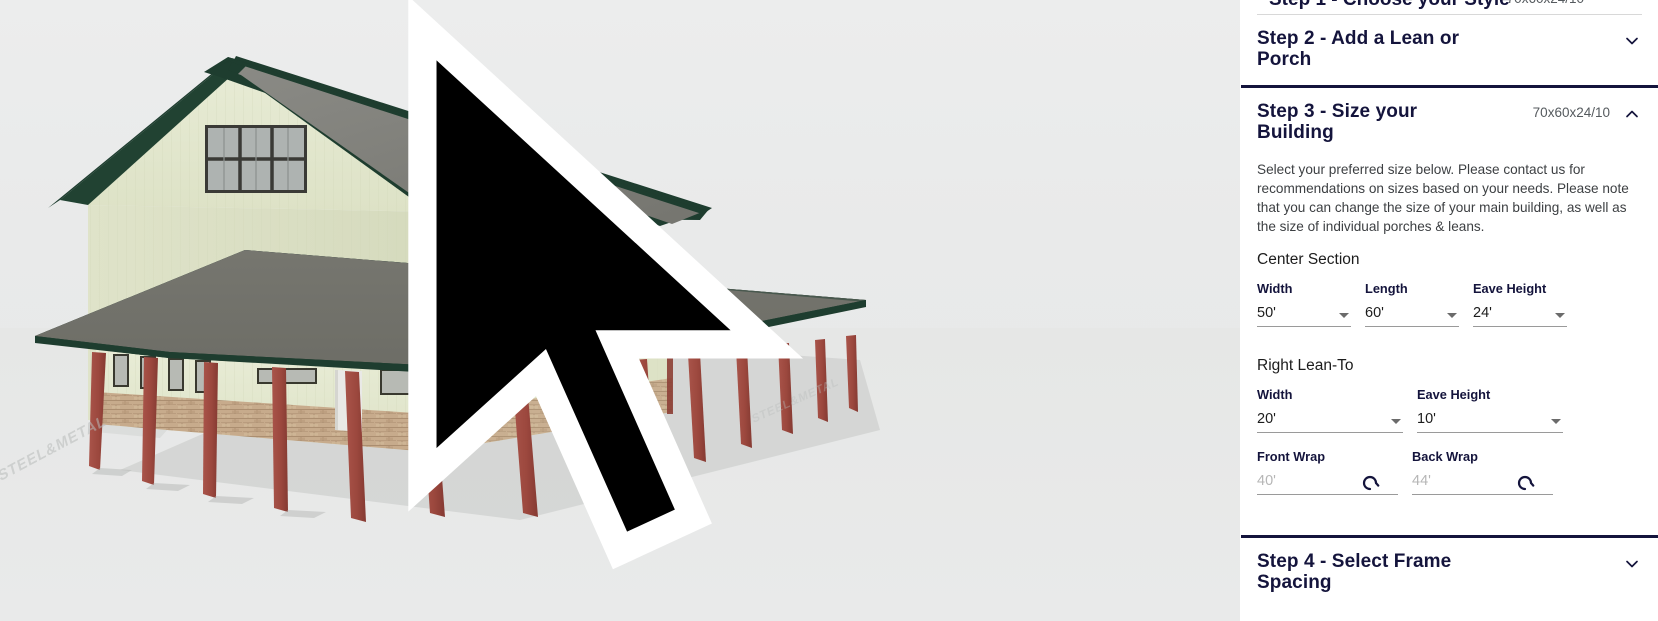  Describe the element at coordinates (1489, 472) in the screenshot. I see `back-wrap-field: Back Wrap 44'` at that location.